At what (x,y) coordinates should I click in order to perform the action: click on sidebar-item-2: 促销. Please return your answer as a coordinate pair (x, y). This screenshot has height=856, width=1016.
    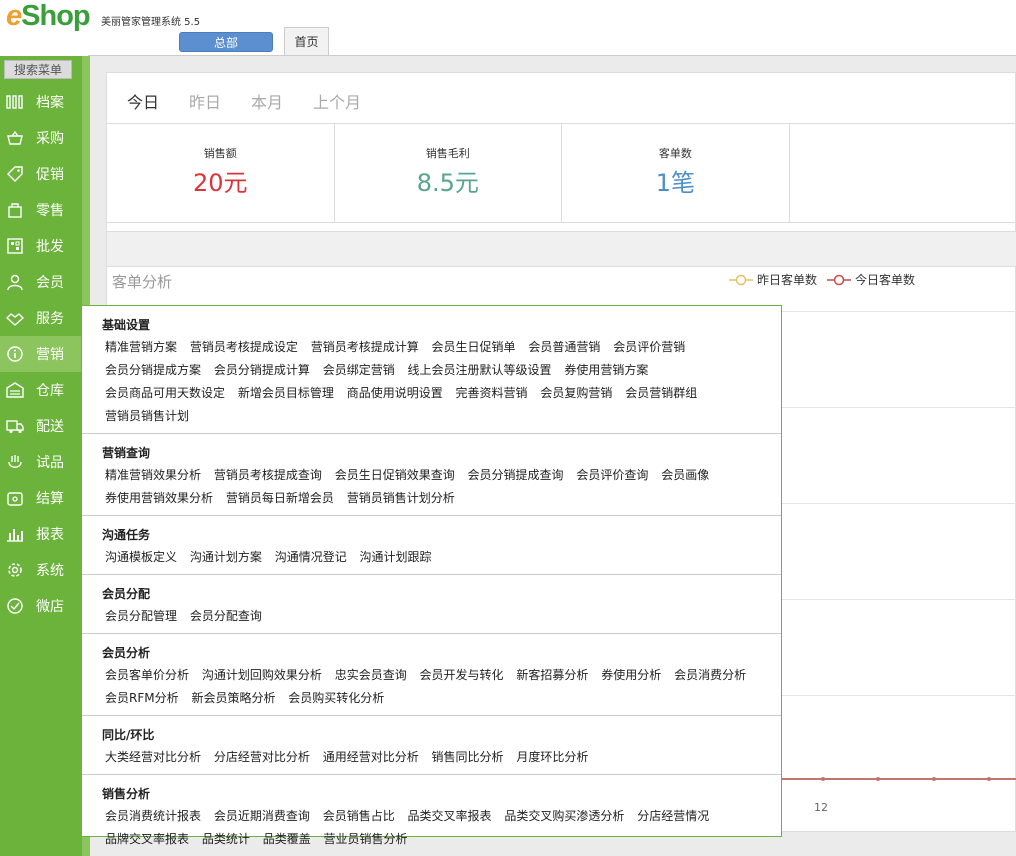
    Looking at the image, I should click on (41, 174).